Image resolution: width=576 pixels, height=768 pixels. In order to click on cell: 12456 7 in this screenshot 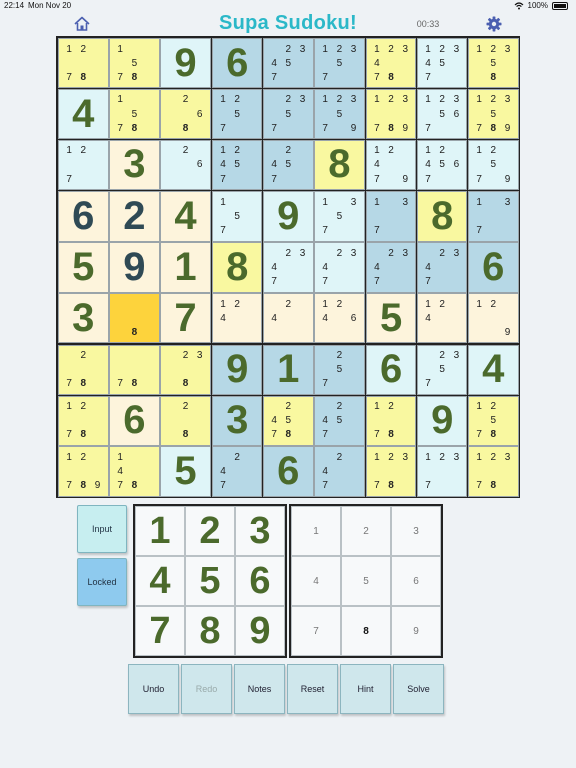, I will do `click(442, 165)`.